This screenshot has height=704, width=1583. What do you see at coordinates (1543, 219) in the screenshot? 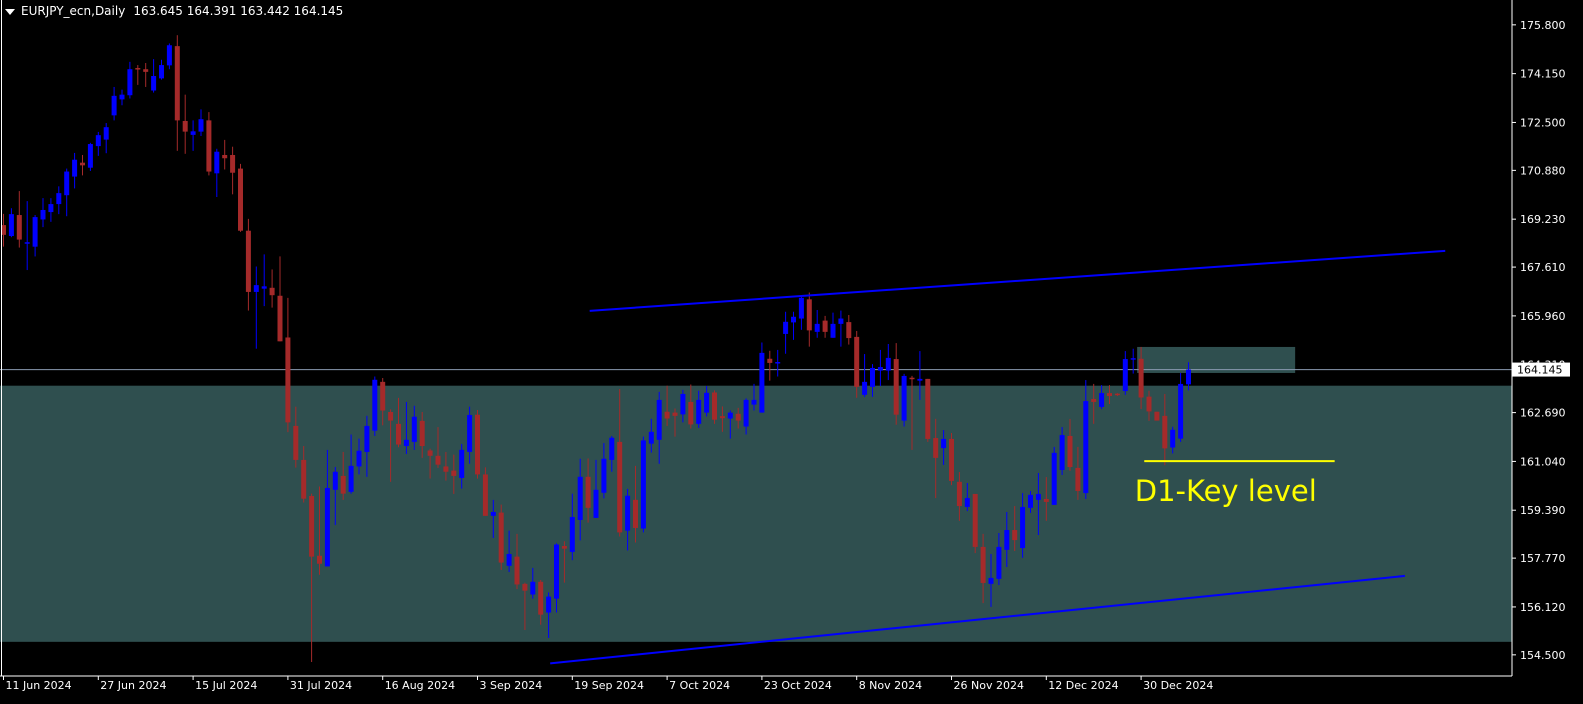
I see `price-tick-label: 169.230` at bounding box center [1543, 219].